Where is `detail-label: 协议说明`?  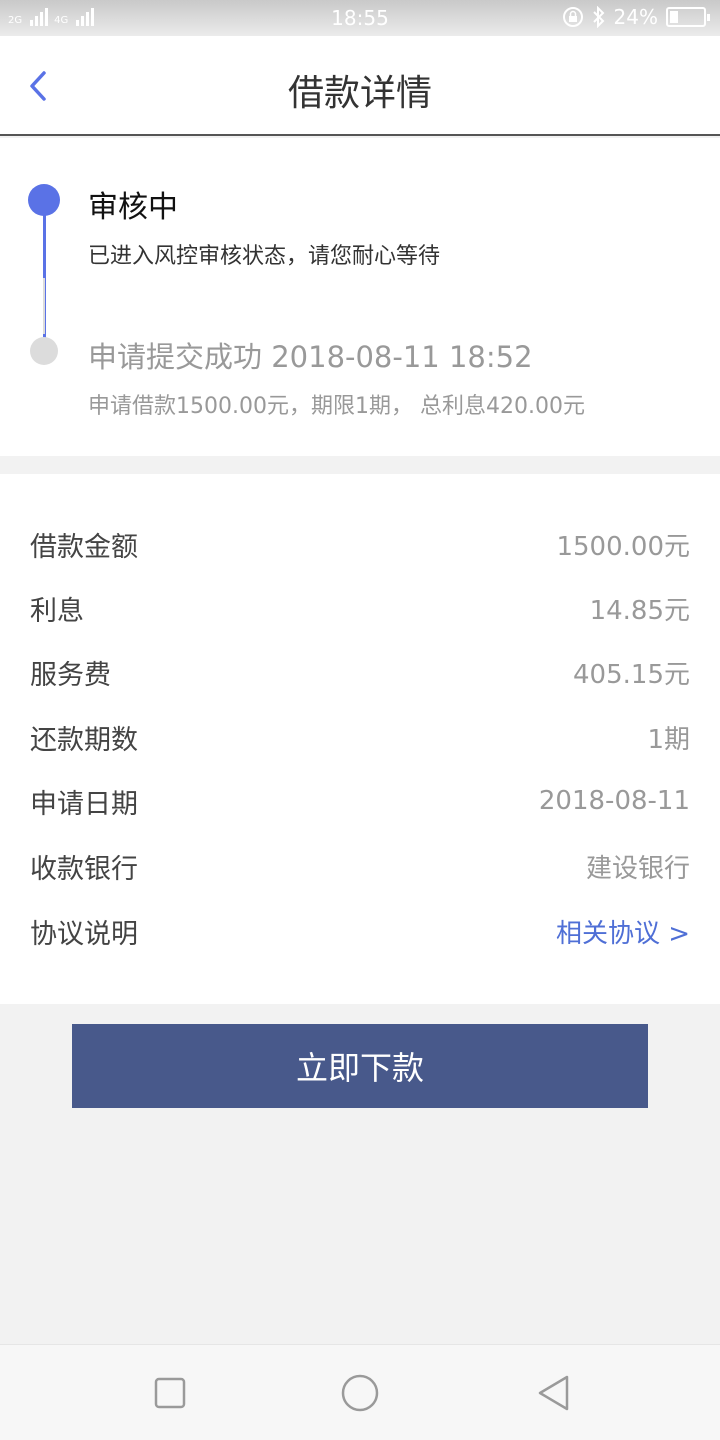 detail-label: 协议说明 is located at coordinates (84, 934).